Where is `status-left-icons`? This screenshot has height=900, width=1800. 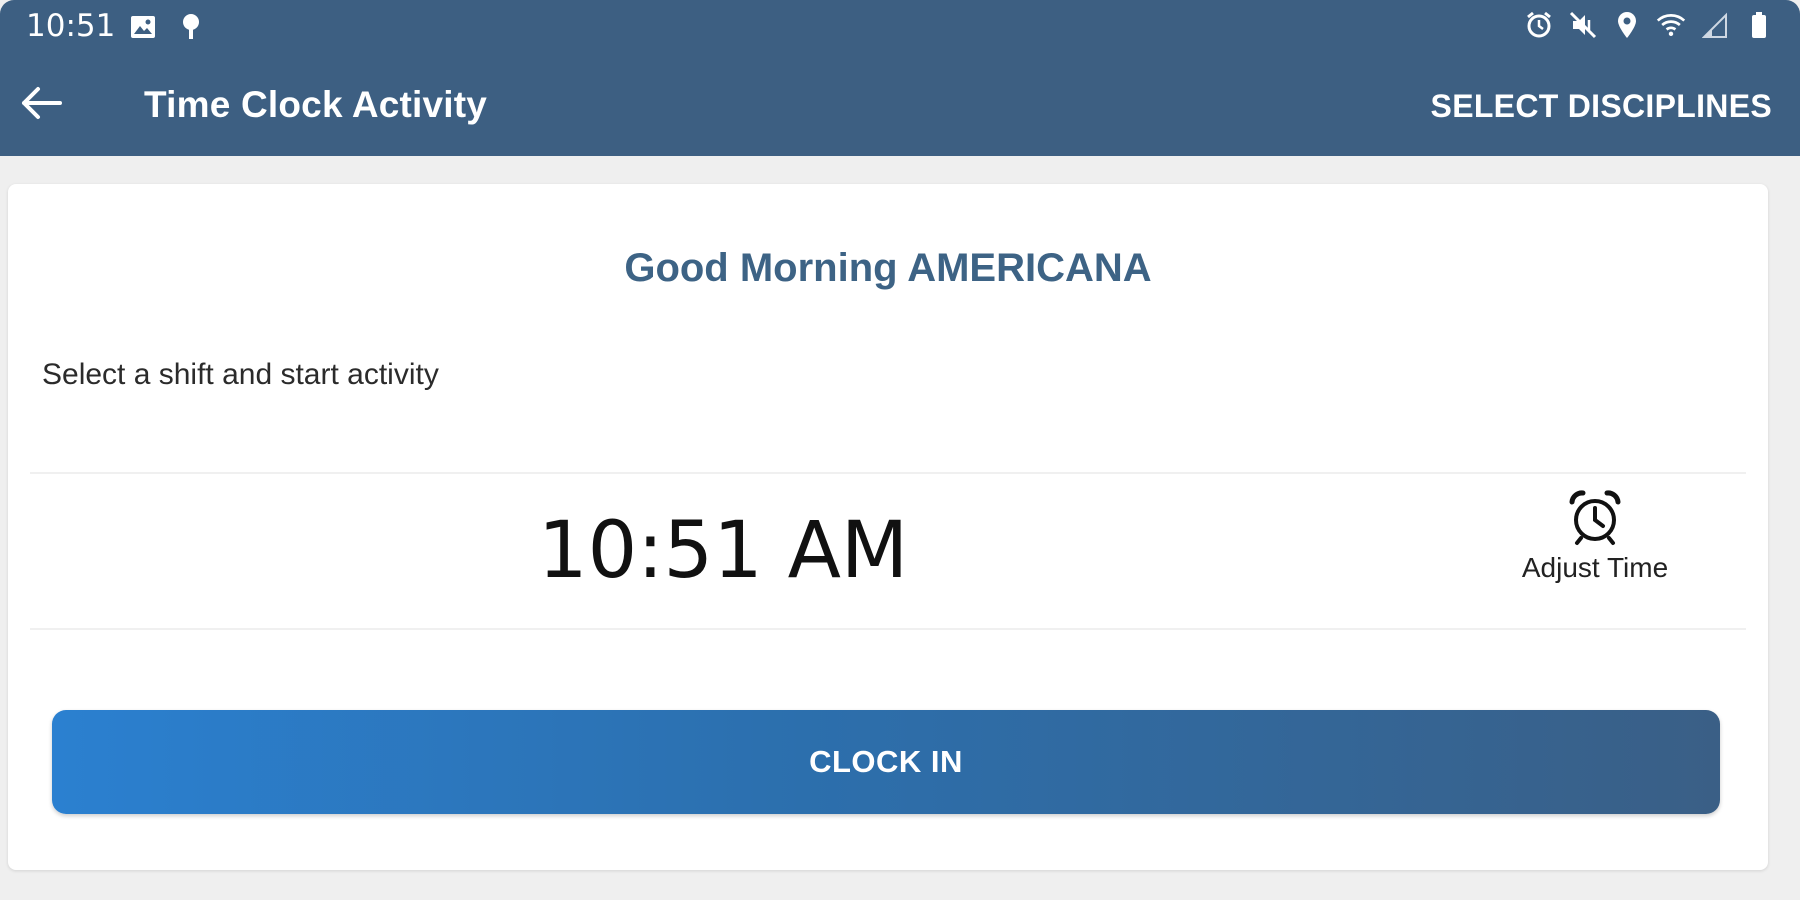
status-left-icons is located at coordinates (167, 27).